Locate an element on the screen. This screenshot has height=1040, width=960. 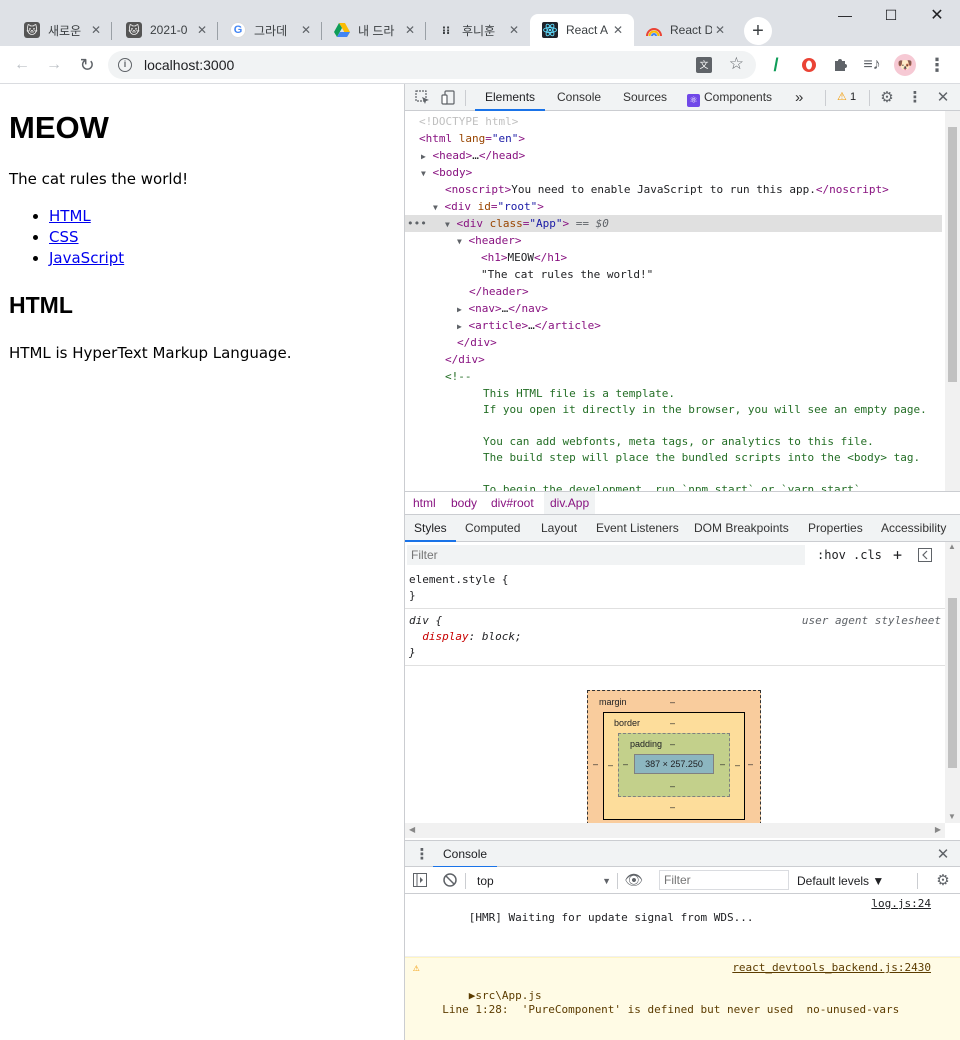
url-text: localhost:3000 is located at coordinates (189, 65).